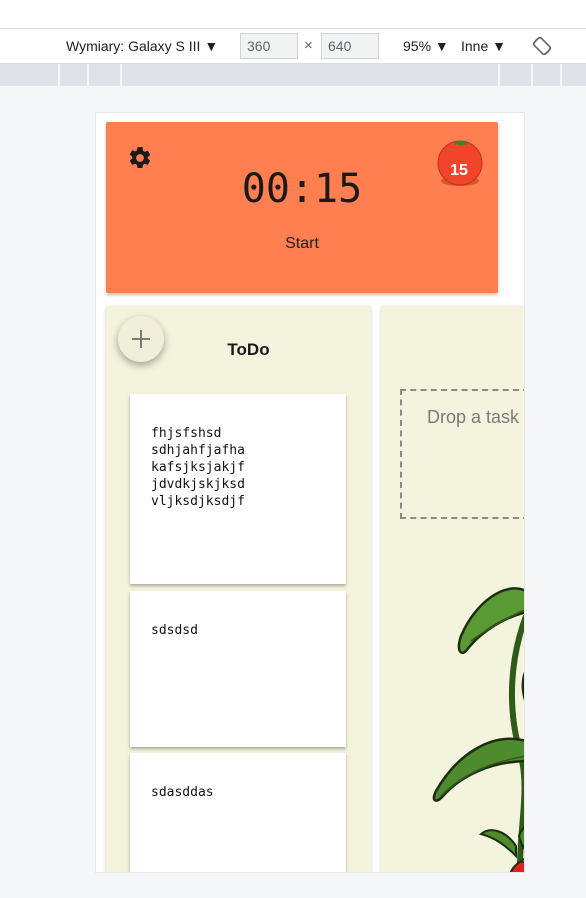  What do you see at coordinates (302, 244) in the screenshot?
I see `start-button: Start` at bounding box center [302, 244].